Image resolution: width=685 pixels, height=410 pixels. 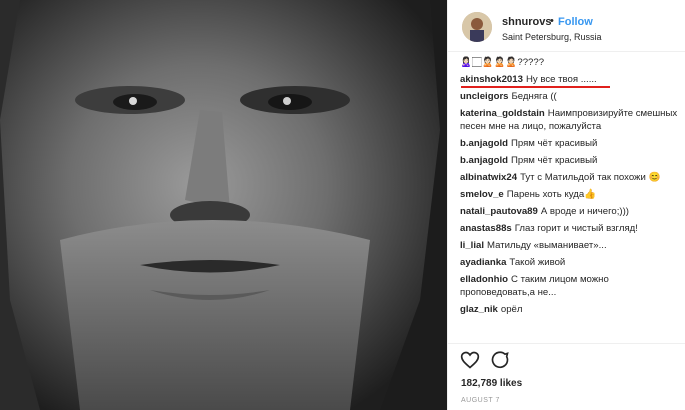 I want to click on location-link: Saint Petersburg, Russia, so click(x=552, y=37).